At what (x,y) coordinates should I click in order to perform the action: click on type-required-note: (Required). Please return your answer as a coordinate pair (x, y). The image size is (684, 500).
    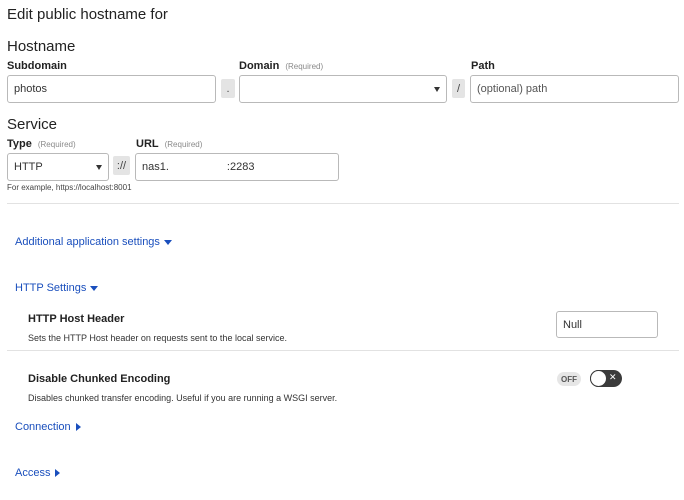
    Looking at the image, I should click on (56, 144).